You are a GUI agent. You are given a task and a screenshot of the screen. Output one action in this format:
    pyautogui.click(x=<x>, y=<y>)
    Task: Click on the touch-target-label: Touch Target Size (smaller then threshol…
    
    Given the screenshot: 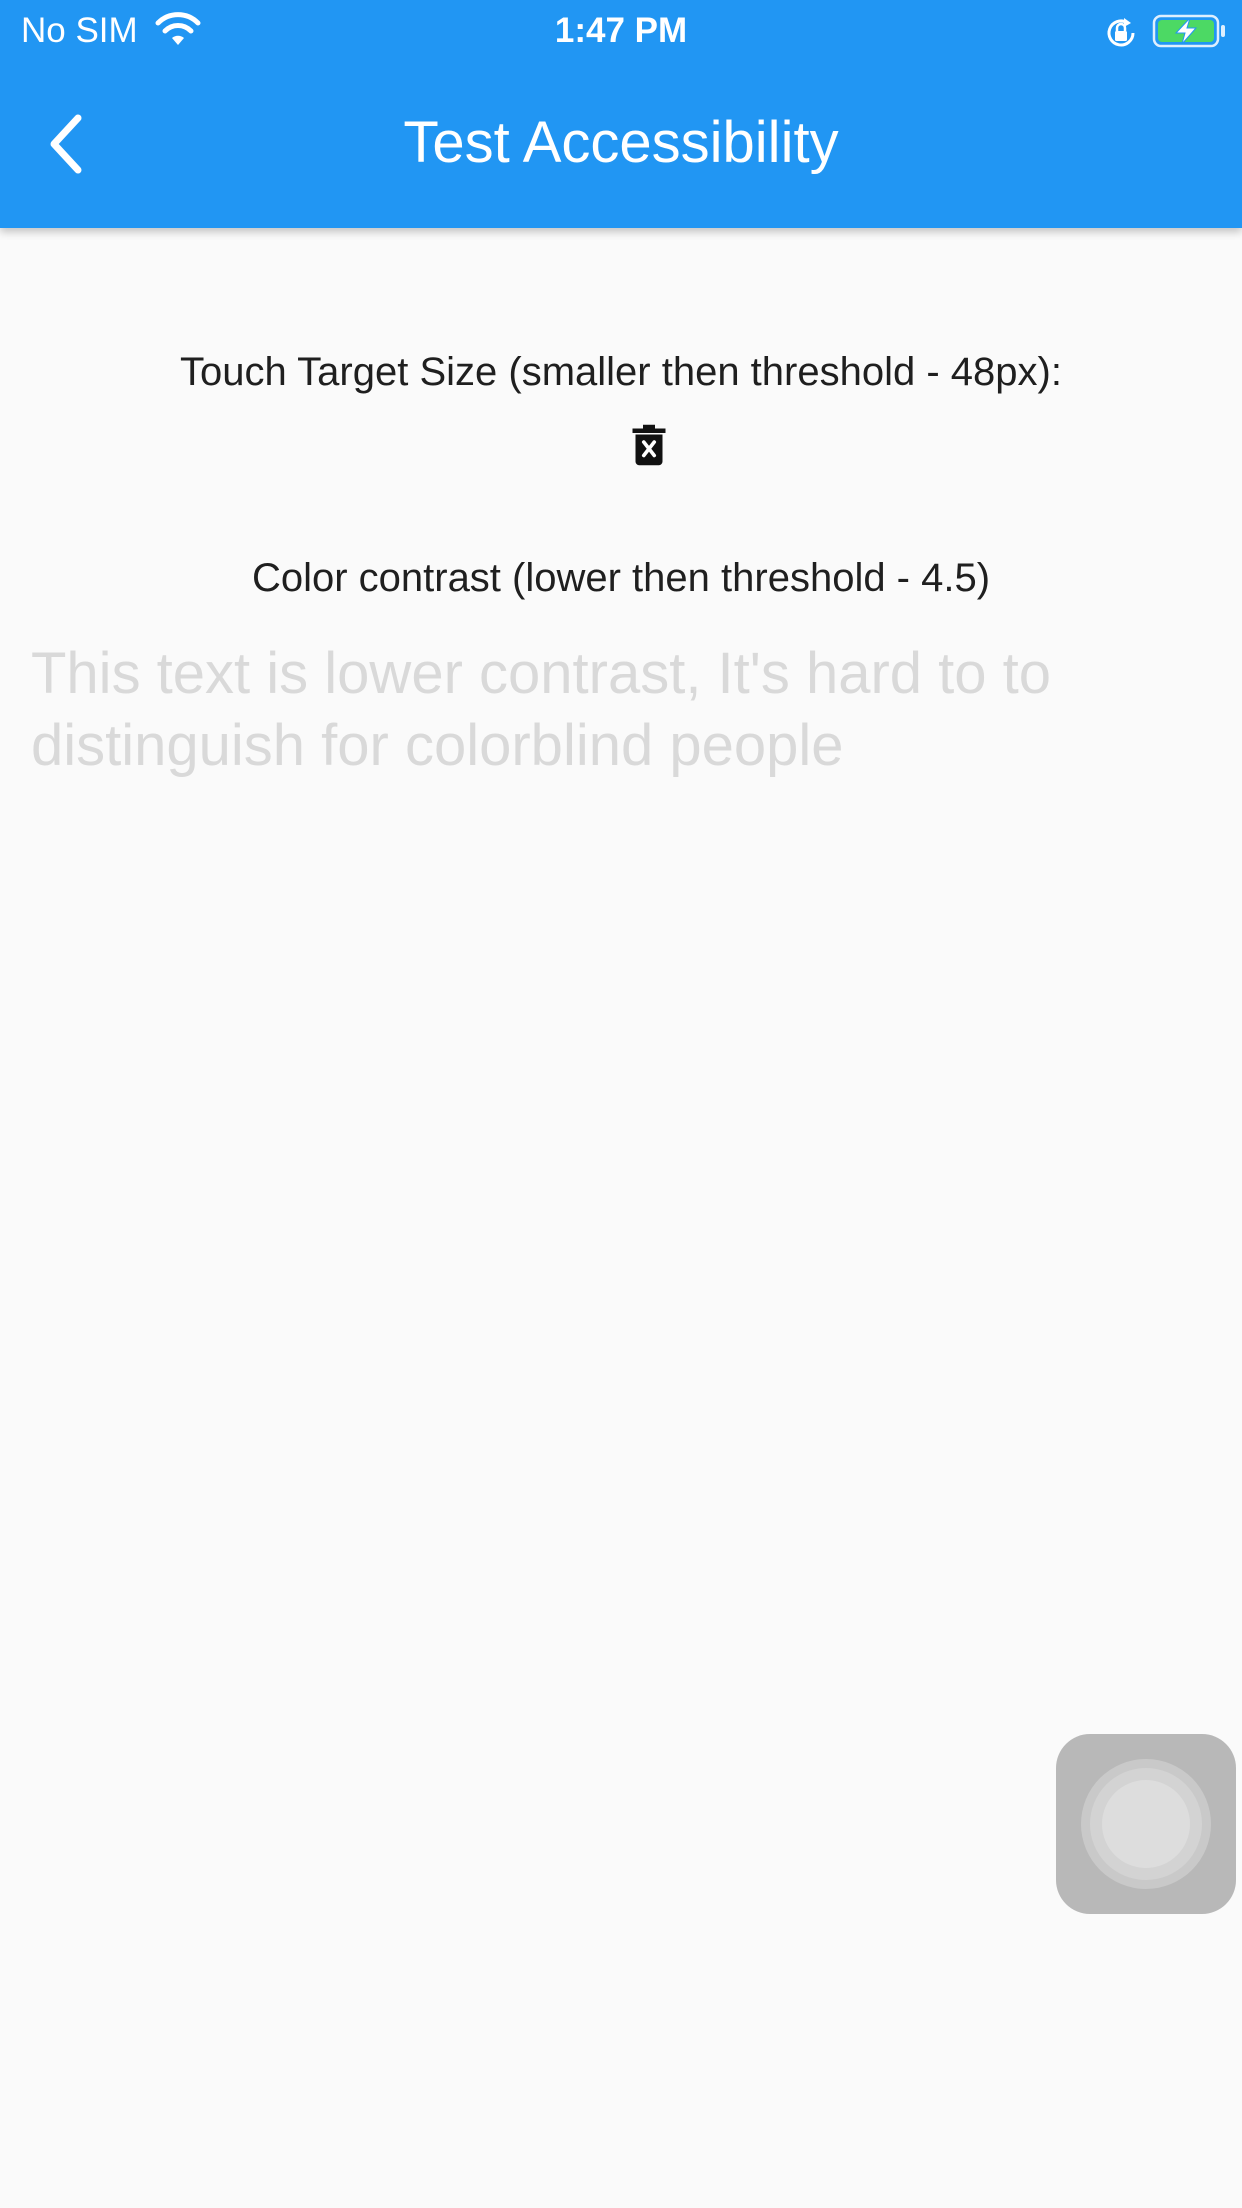 What is the action you would take?
    pyautogui.click(x=621, y=372)
    